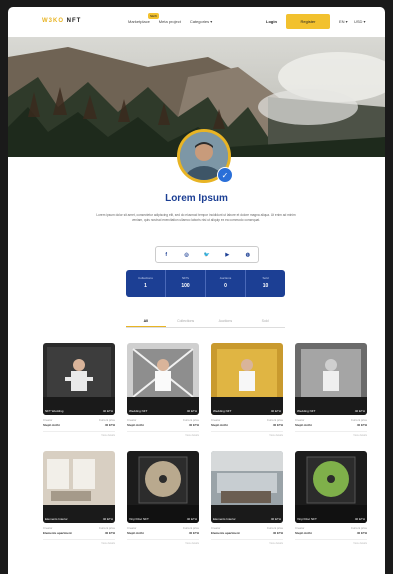  I want to click on verified-icon: ✓, so click(225, 175).